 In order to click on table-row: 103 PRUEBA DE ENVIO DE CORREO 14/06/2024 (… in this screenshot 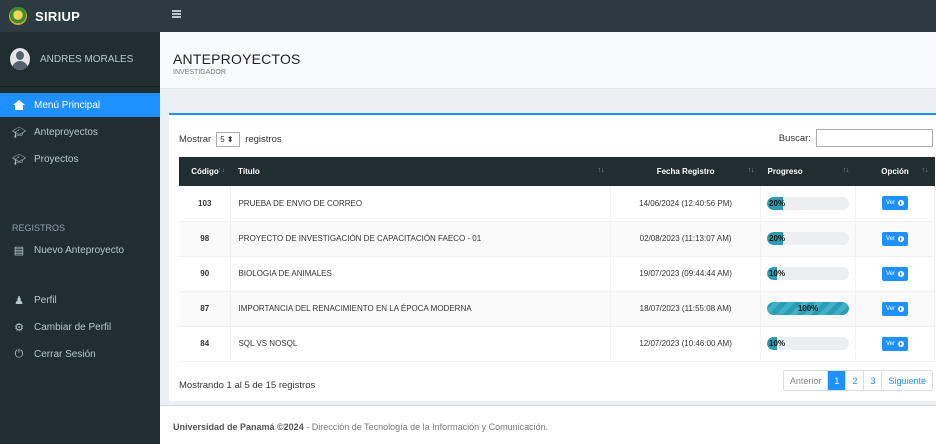, I will do `click(557, 203)`.